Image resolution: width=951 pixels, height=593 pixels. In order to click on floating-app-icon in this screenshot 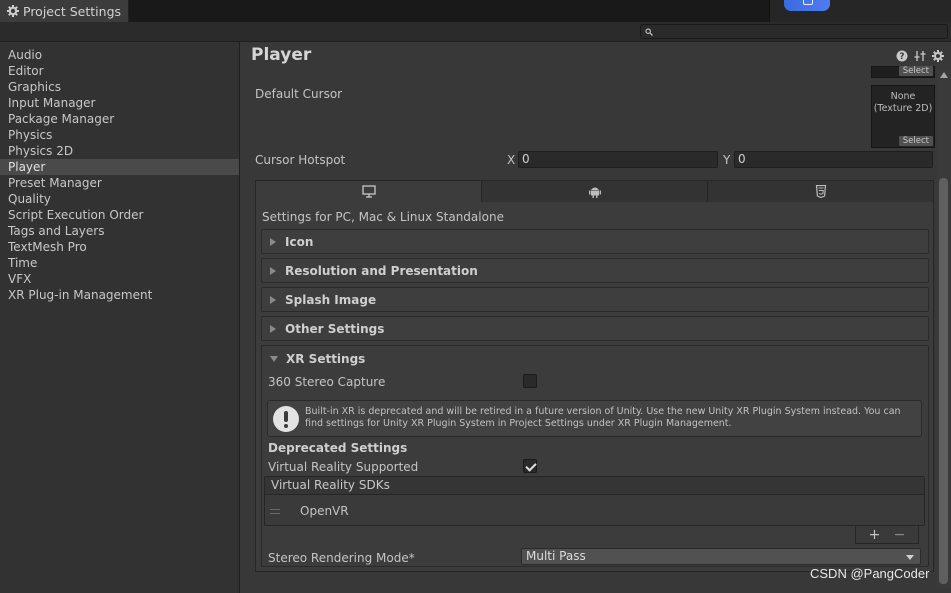, I will do `click(807, 5)`.